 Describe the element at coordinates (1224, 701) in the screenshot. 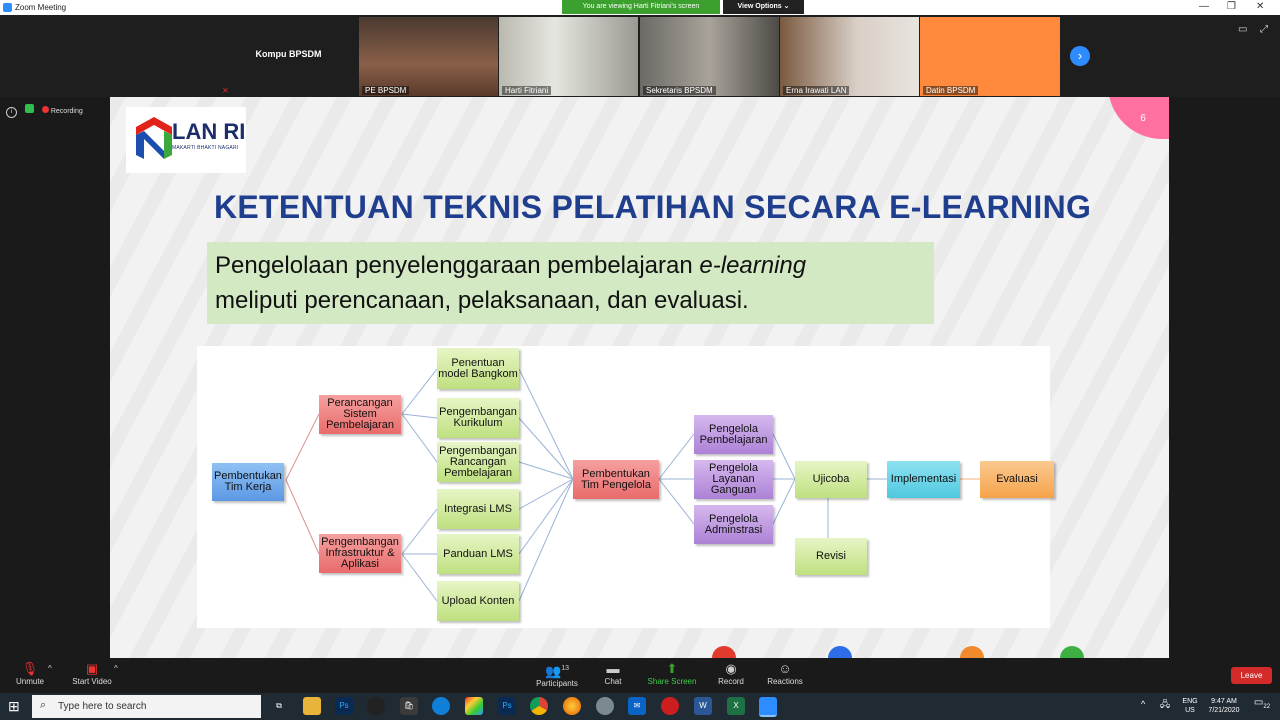

I see `clock-time: 9:47 AM` at that location.